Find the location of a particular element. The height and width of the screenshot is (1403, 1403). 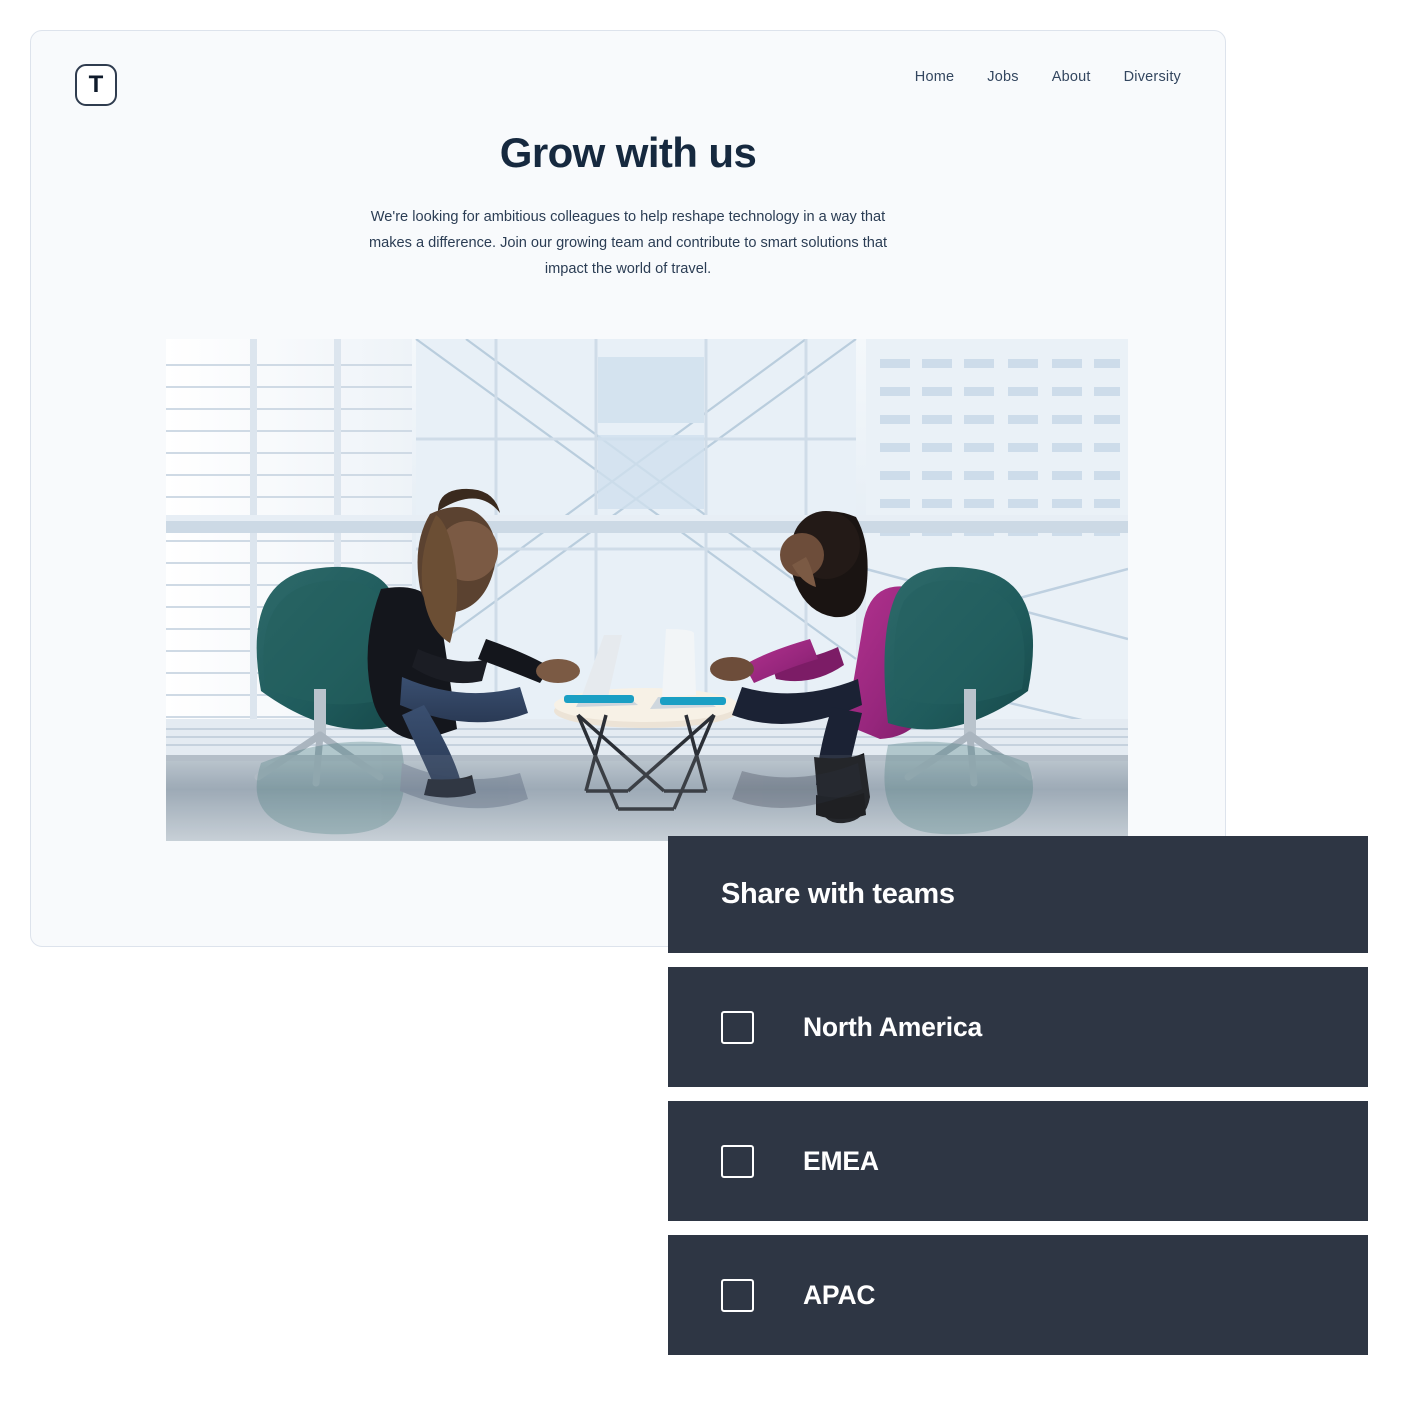

nav-link-home: Home is located at coordinates (934, 77).